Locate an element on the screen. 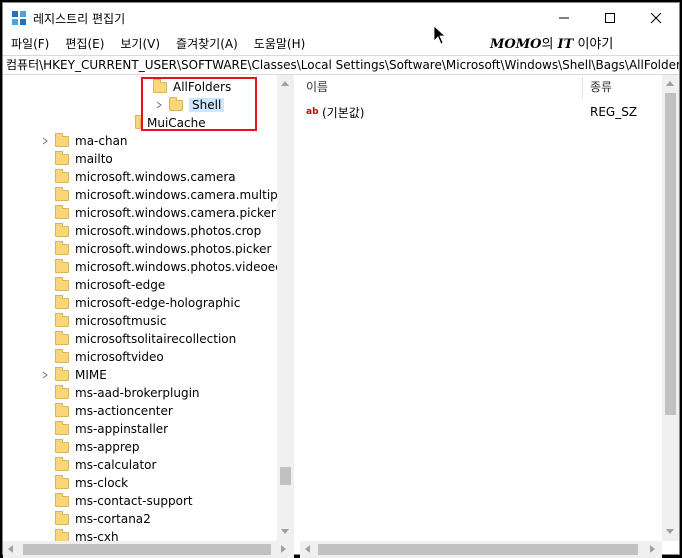 Image resolution: width=682 pixels, height=558 pixels. tree-hscrollbar-thumb is located at coordinates (147, 549).